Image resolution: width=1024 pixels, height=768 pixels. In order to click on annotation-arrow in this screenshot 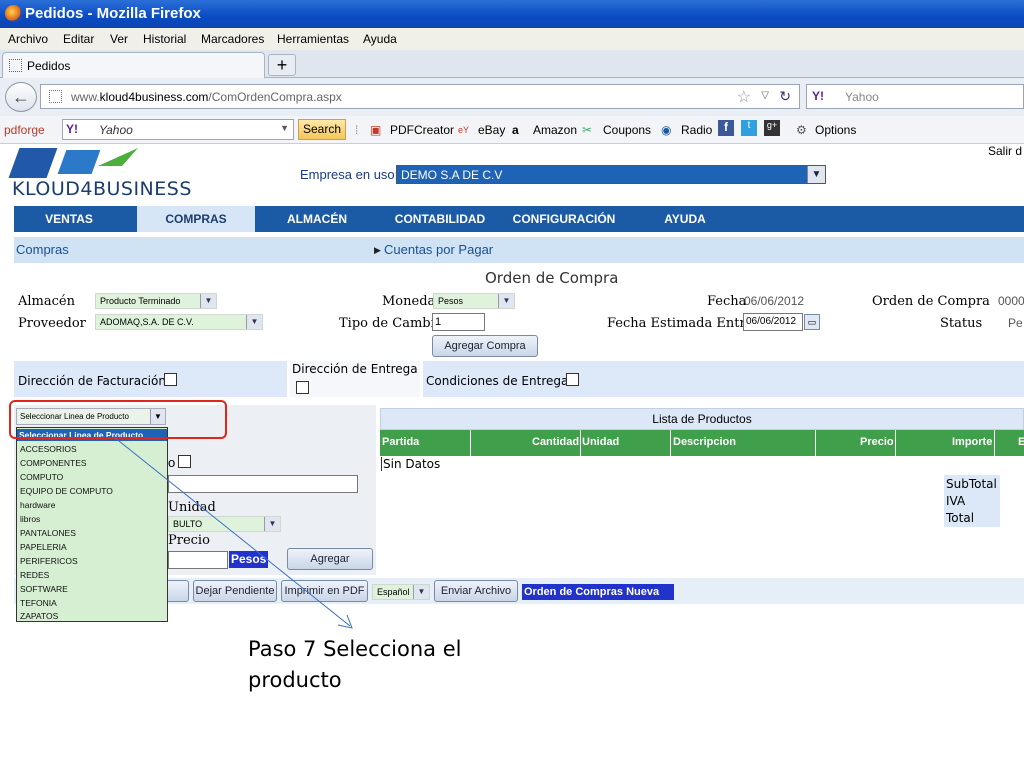, I will do `click(233, 532)`.